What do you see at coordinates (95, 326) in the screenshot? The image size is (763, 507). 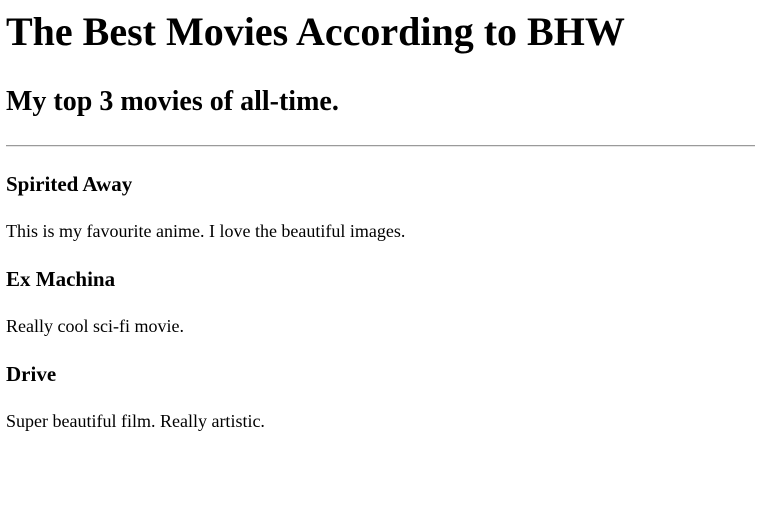 I see `movie-description: Really cool sci-fi movie.` at bounding box center [95, 326].